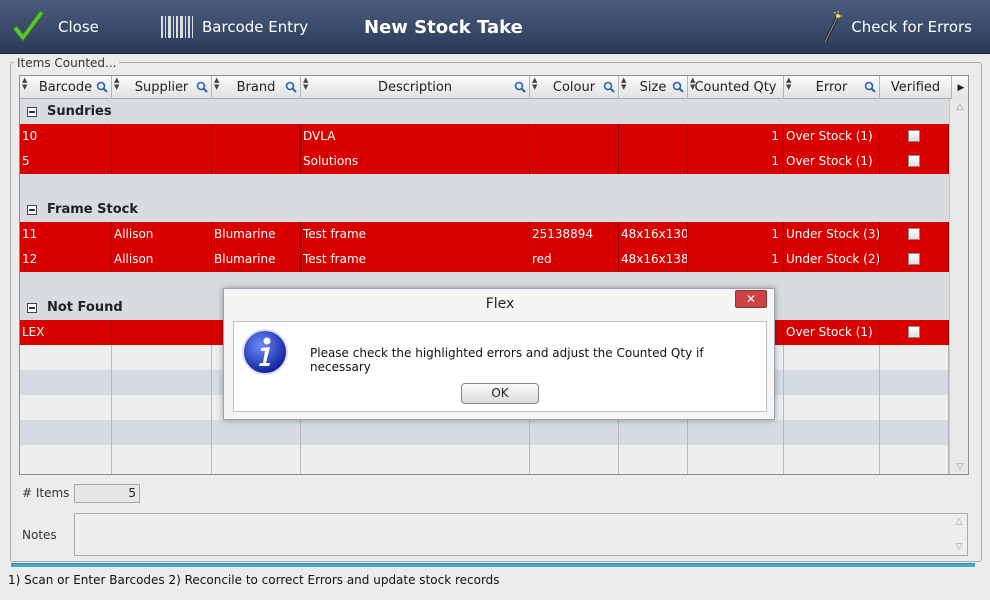 This screenshot has height=600, width=990. Describe the element at coordinates (574, 234) in the screenshot. I see `cell-colour: 25138894` at that location.